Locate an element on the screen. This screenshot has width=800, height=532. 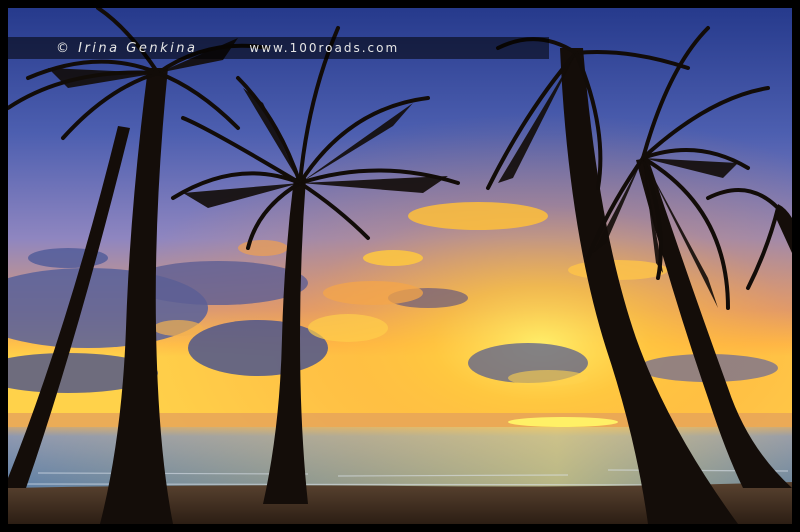
watermark-credit: © Irina Genkina is located at coordinates (127, 48).